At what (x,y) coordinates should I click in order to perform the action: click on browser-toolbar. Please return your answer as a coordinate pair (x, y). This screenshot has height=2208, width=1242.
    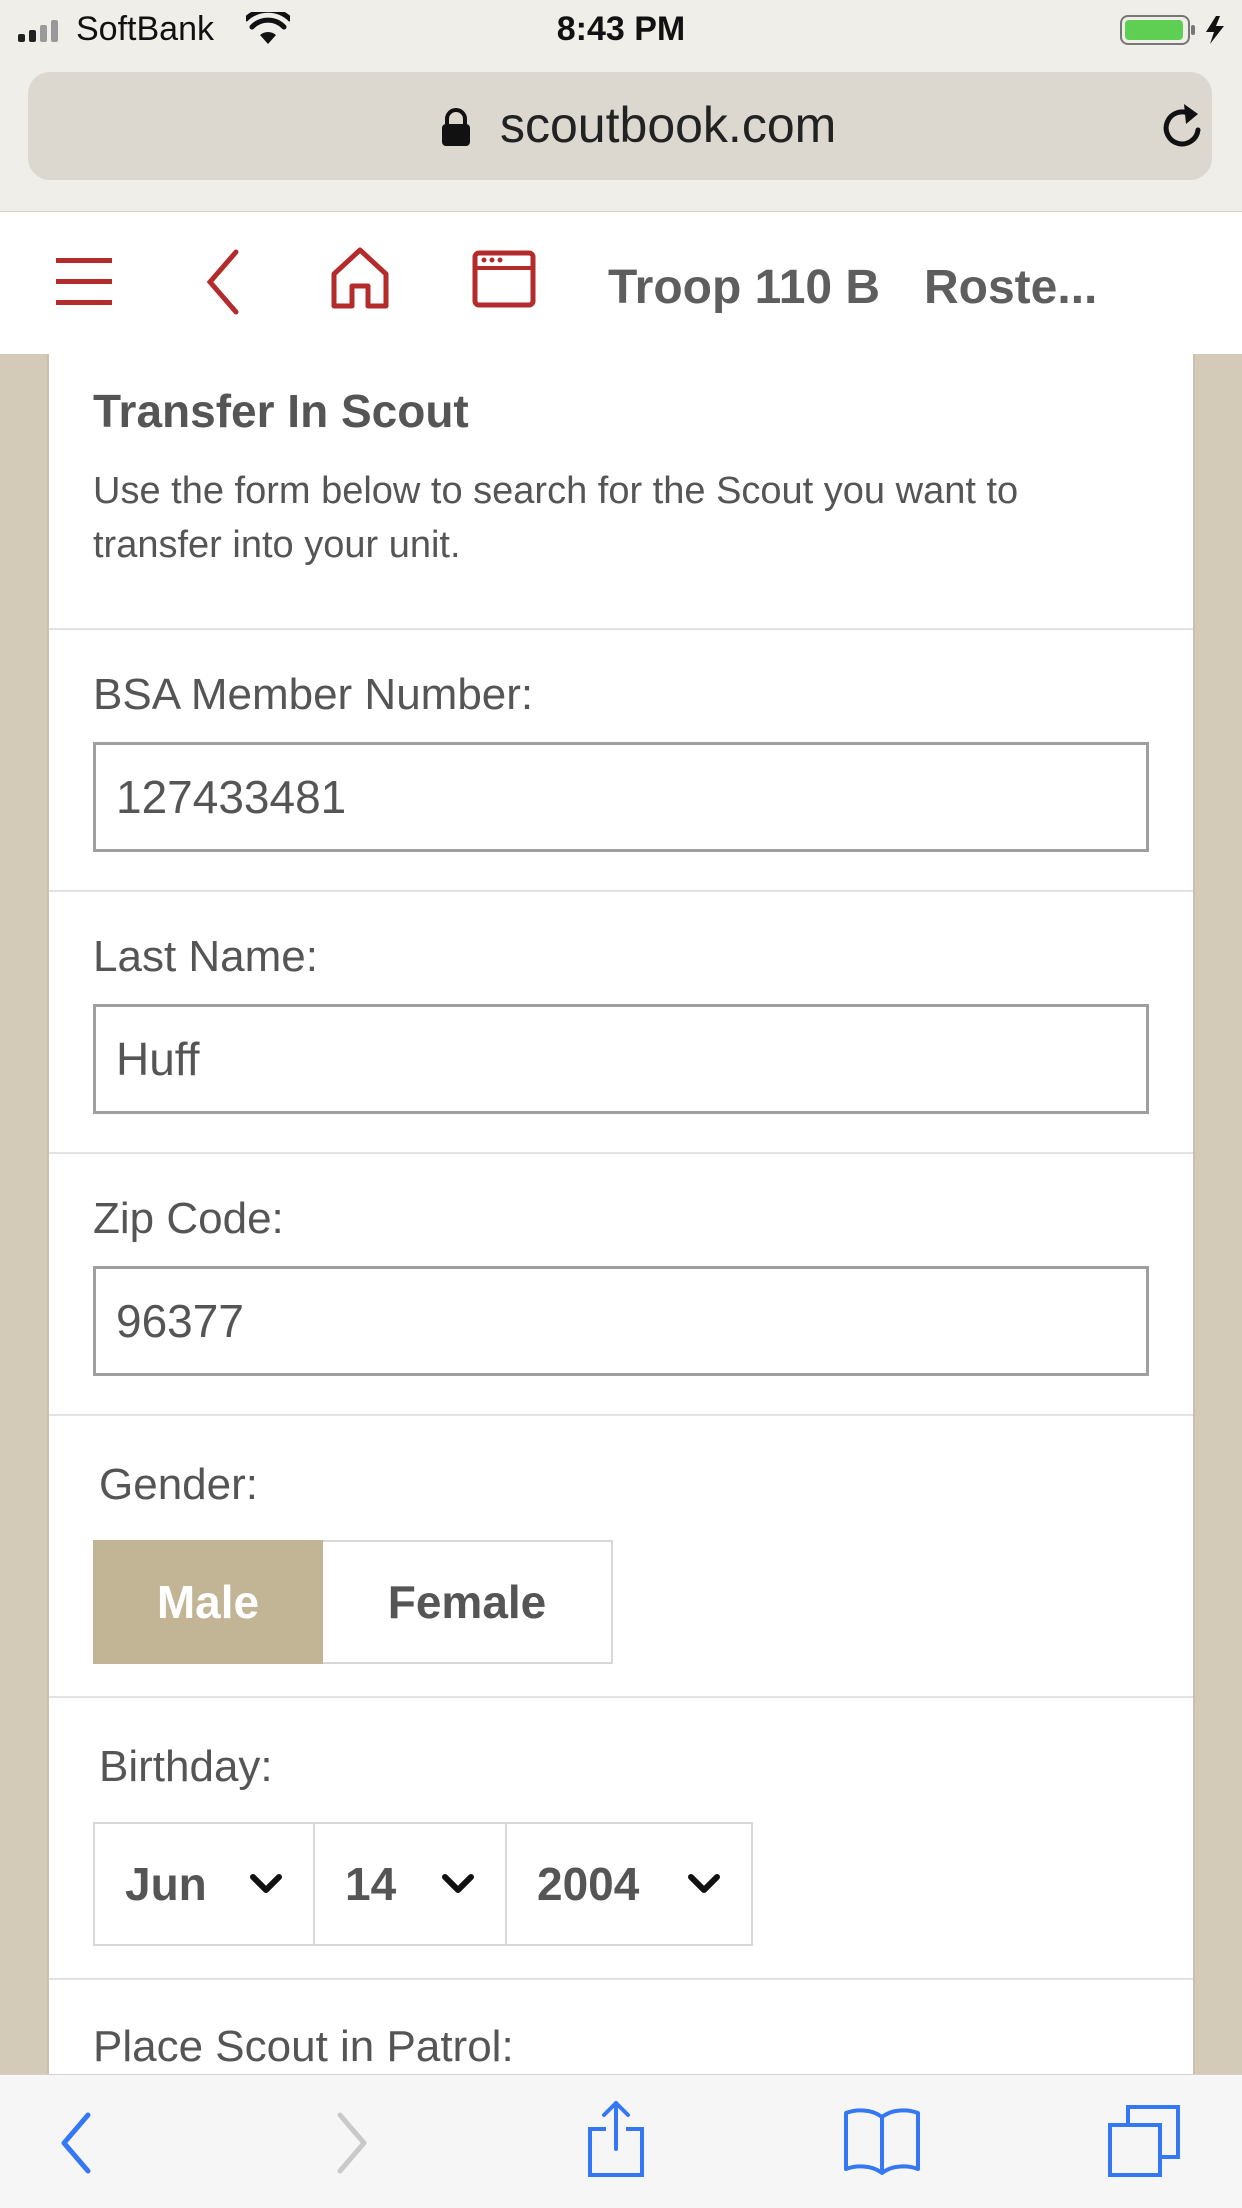
    Looking at the image, I should click on (621, 2141).